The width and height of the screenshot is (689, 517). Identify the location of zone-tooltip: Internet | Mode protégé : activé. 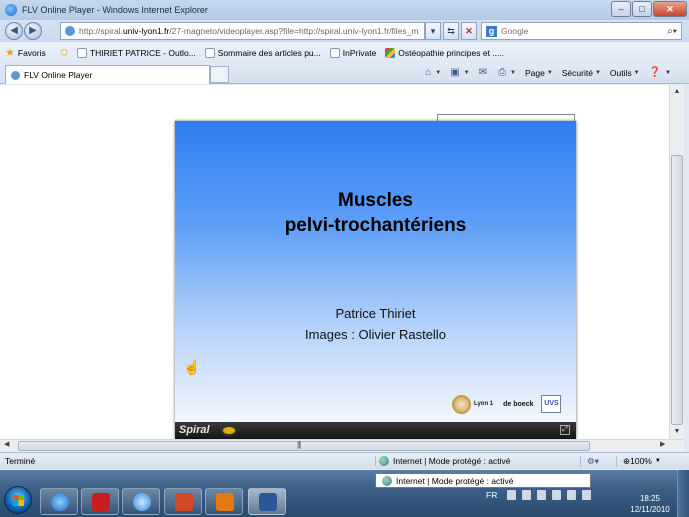
(483, 480).